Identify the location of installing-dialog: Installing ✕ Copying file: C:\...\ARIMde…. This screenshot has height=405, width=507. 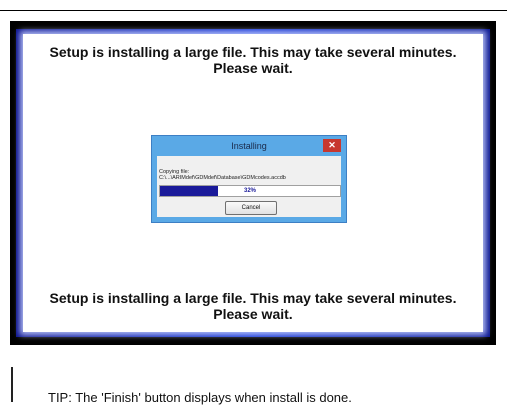
(249, 179).